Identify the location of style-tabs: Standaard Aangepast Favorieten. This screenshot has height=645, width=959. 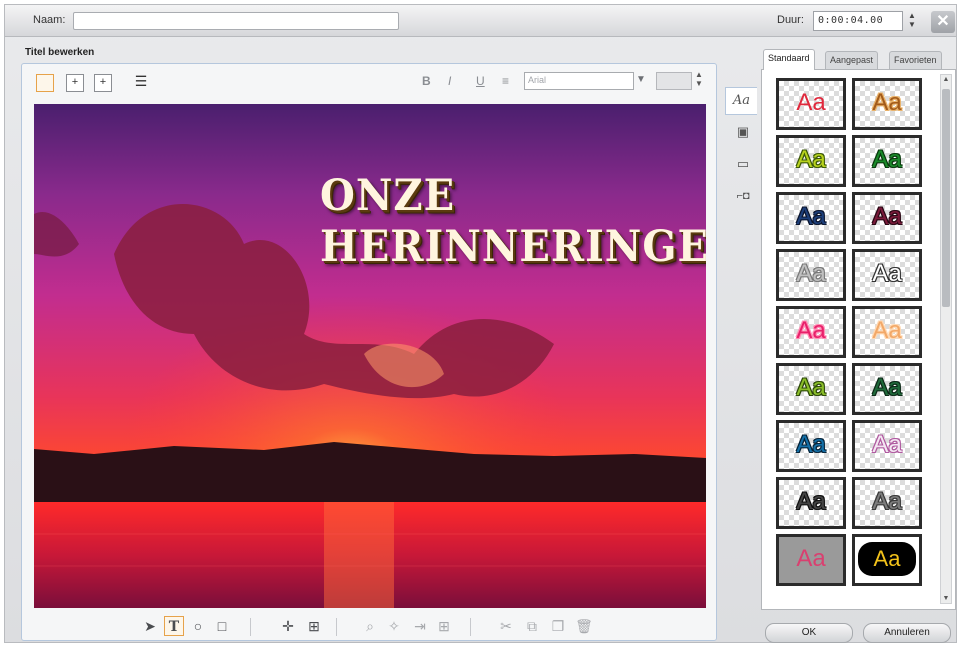
(858, 59).